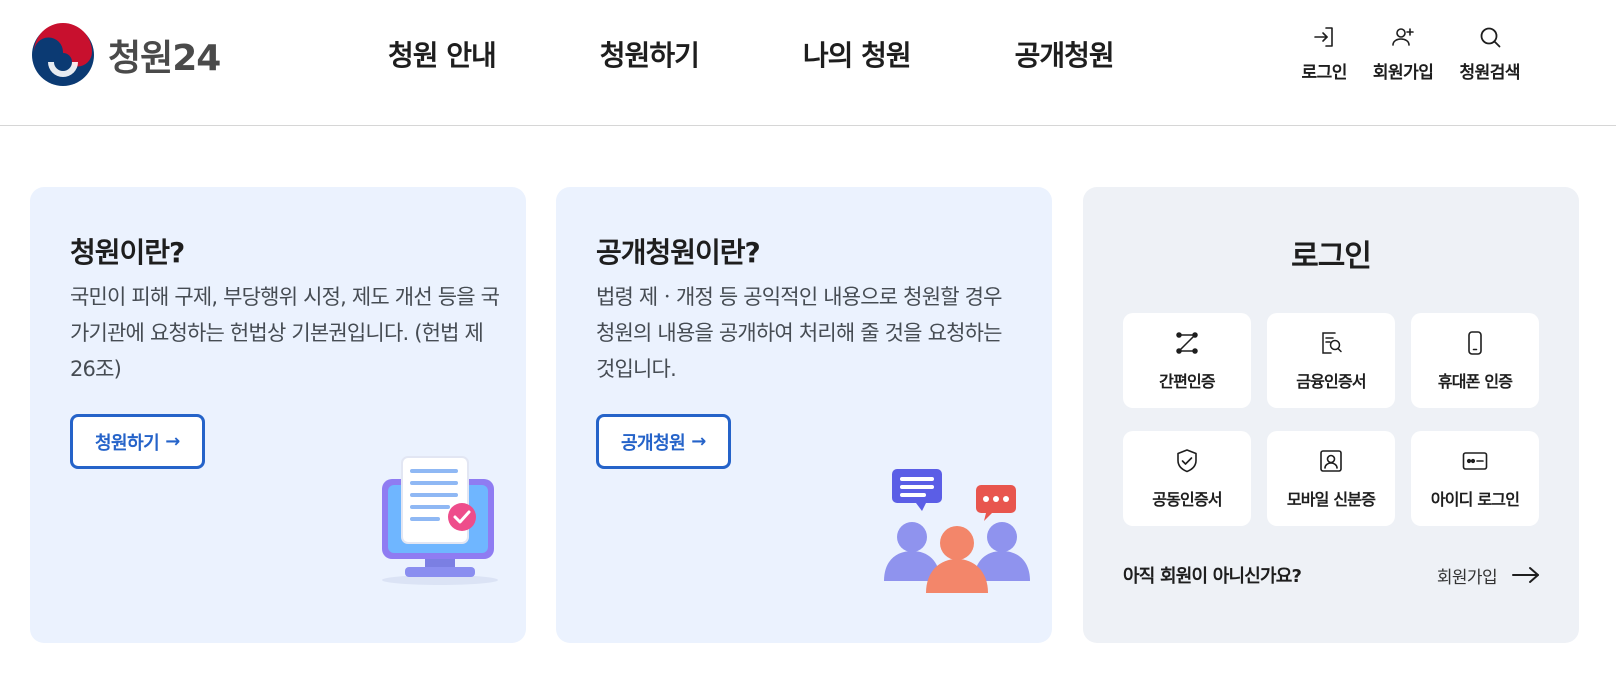  What do you see at coordinates (63, 54) in the screenshot?
I see `taegeuk-logo-icon` at bounding box center [63, 54].